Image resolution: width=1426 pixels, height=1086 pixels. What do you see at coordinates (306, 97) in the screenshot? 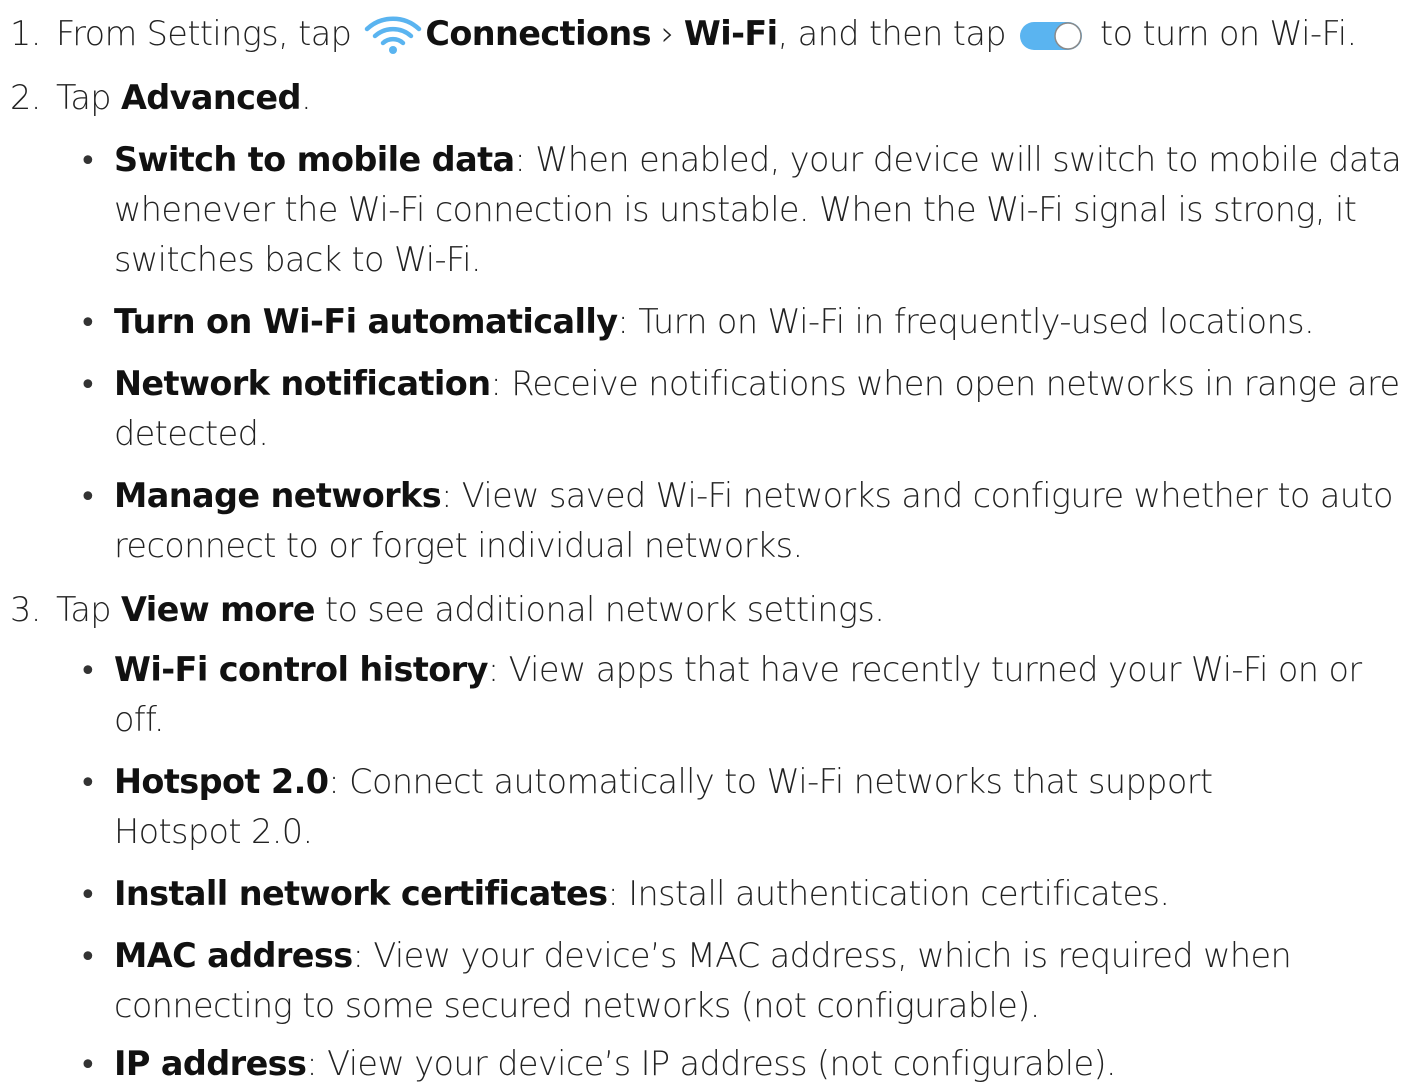
I see `step-text: .` at bounding box center [306, 97].